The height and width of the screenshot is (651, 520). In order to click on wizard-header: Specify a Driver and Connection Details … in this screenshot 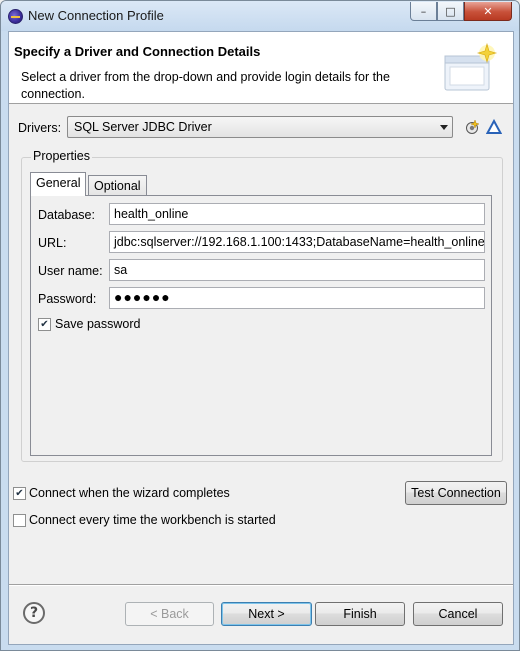, I will do `click(261, 68)`.